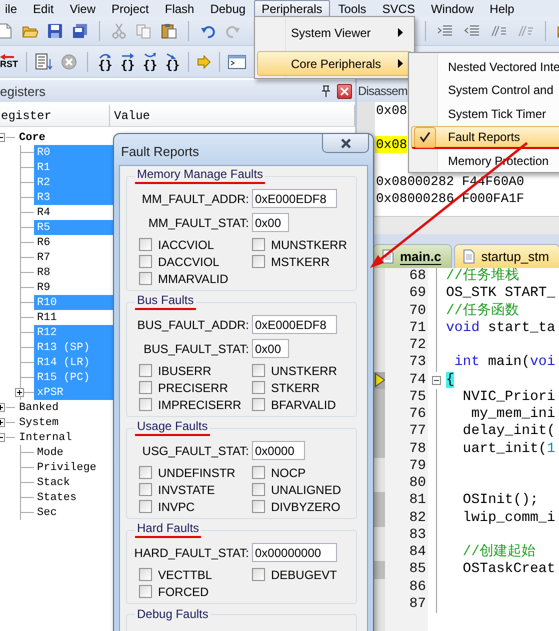 The width and height of the screenshot is (559, 631). I want to click on line-number: 79, so click(417, 466).